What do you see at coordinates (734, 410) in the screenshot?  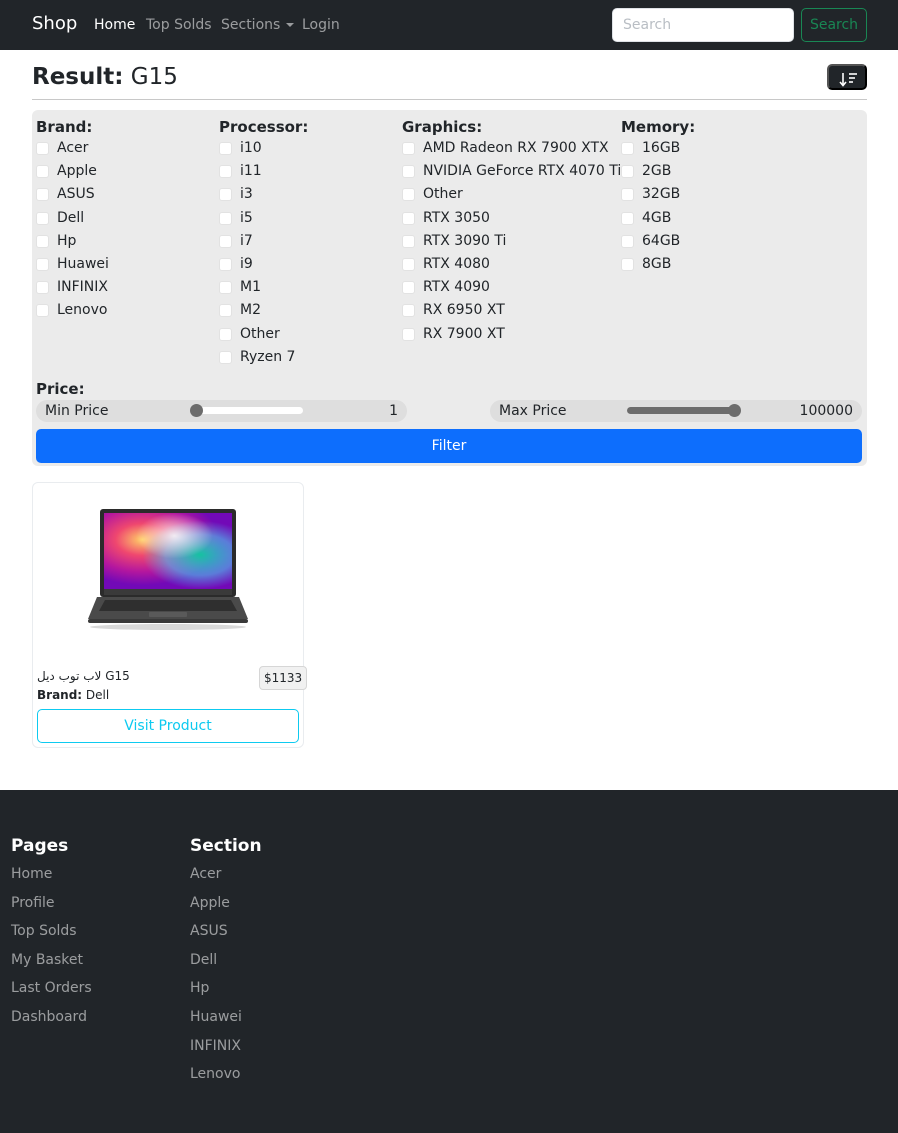 I see `max-price-slider-thumb` at bounding box center [734, 410].